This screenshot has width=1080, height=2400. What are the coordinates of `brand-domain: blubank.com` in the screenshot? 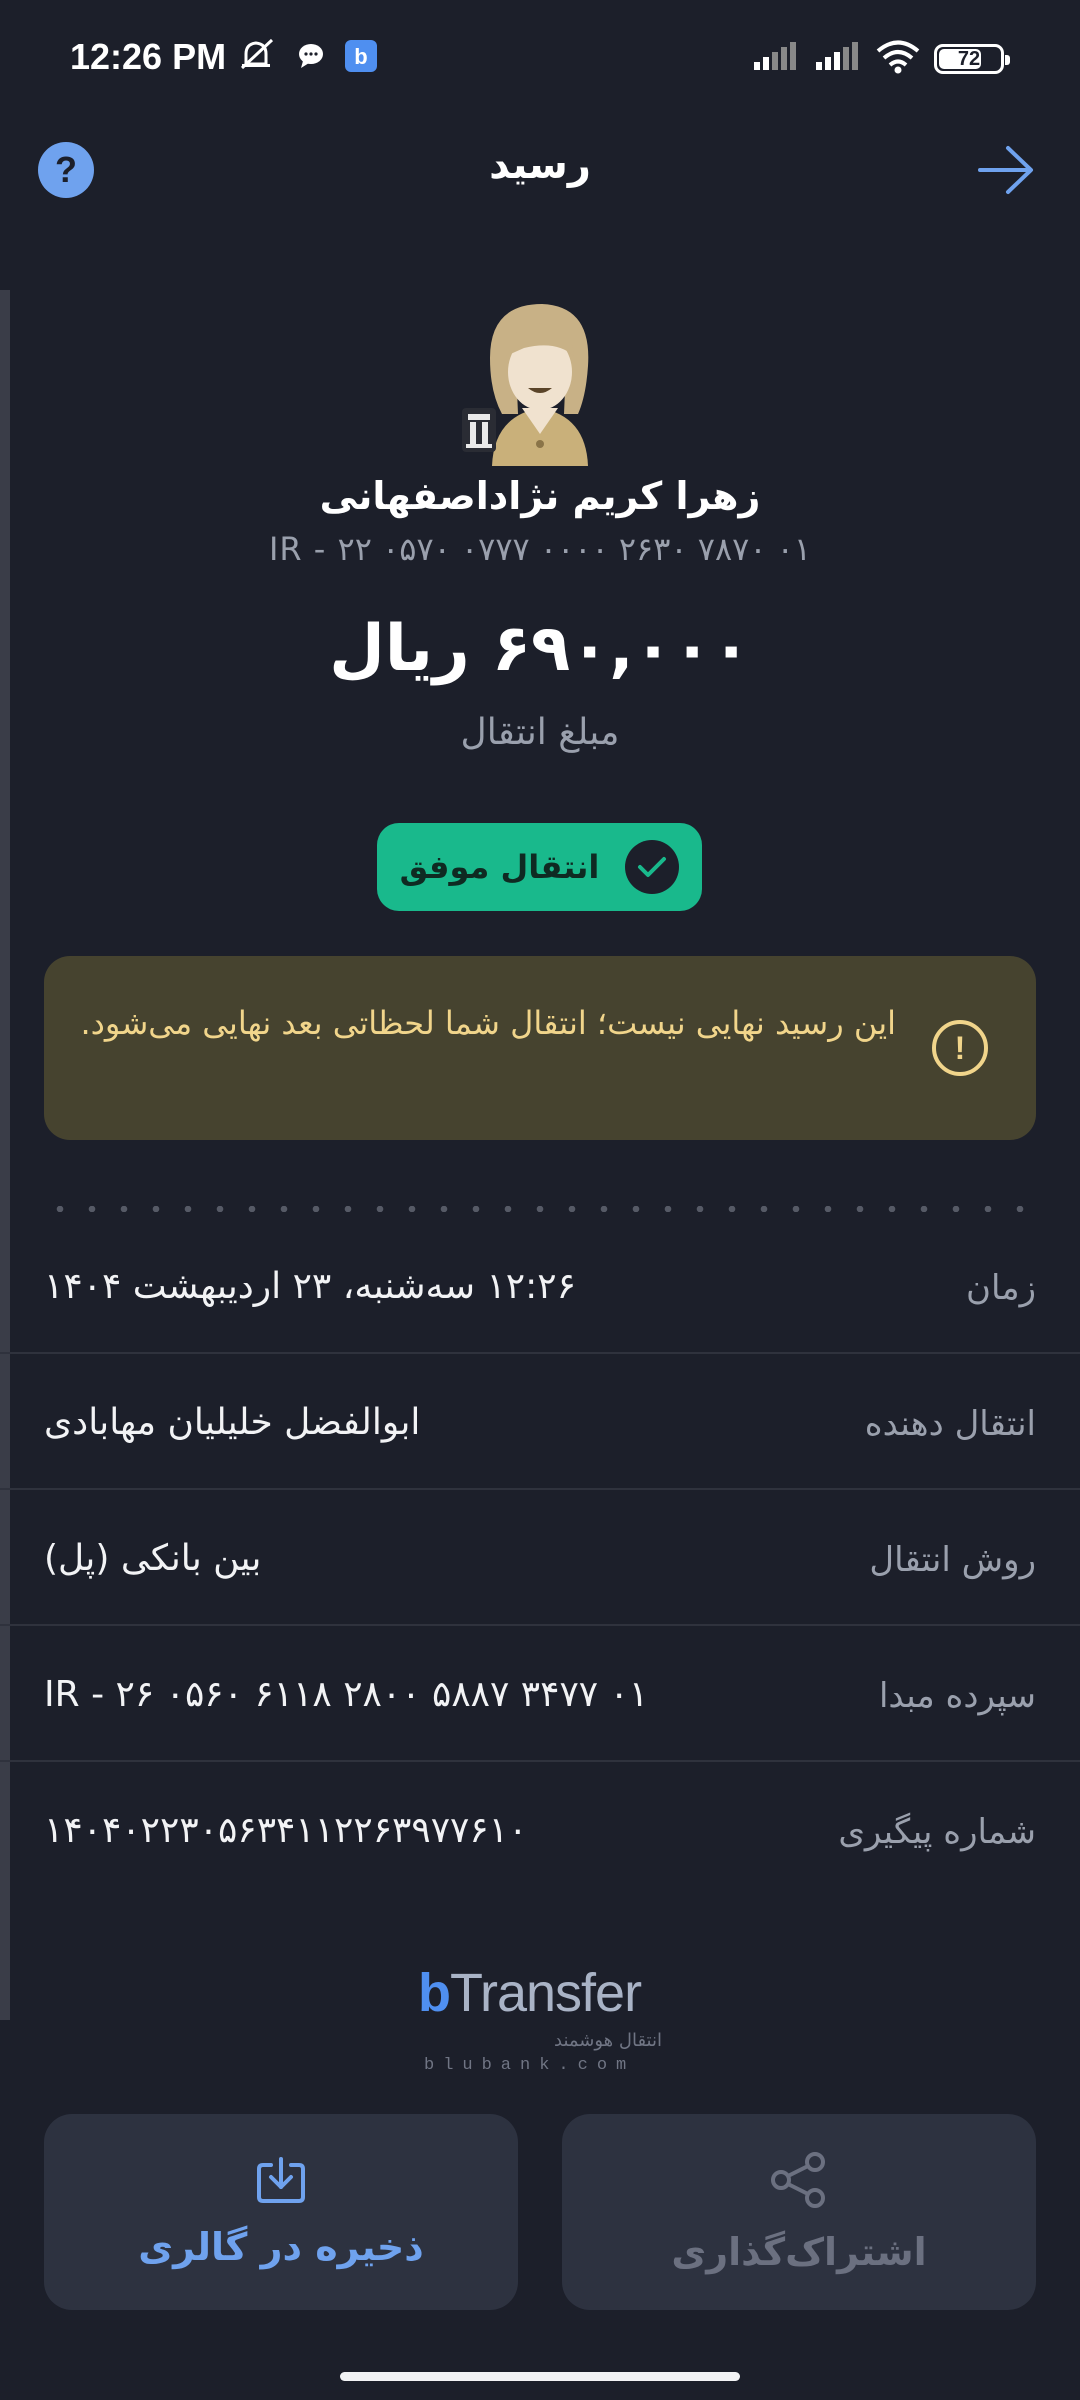 It's located at (530, 2065).